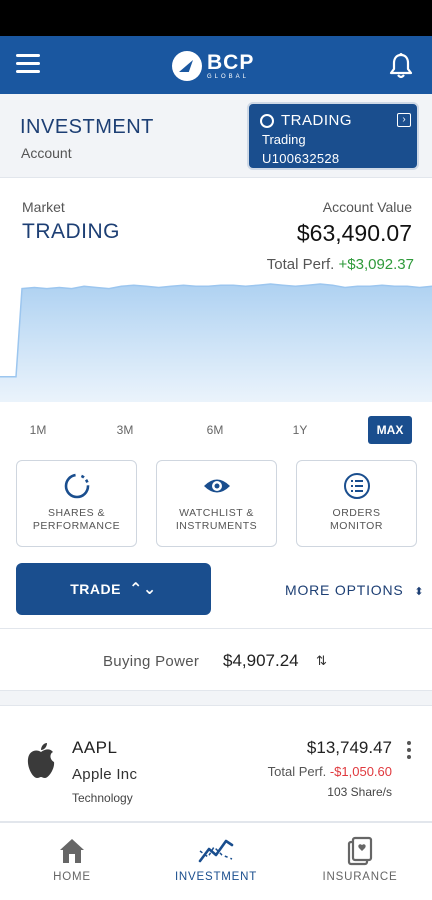  What do you see at coordinates (356, 503) in the screenshot?
I see `orders-monitor-tile: ORDERS MONITOR` at bounding box center [356, 503].